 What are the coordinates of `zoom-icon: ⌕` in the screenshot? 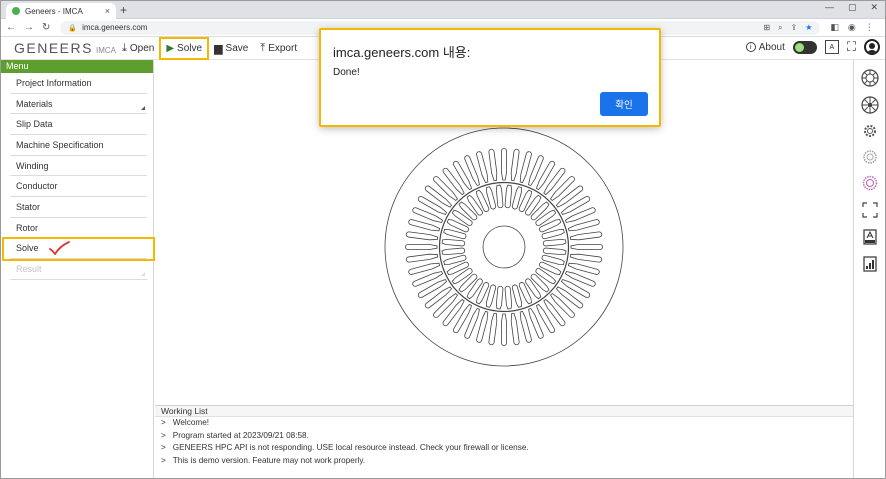 It's located at (780, 28).